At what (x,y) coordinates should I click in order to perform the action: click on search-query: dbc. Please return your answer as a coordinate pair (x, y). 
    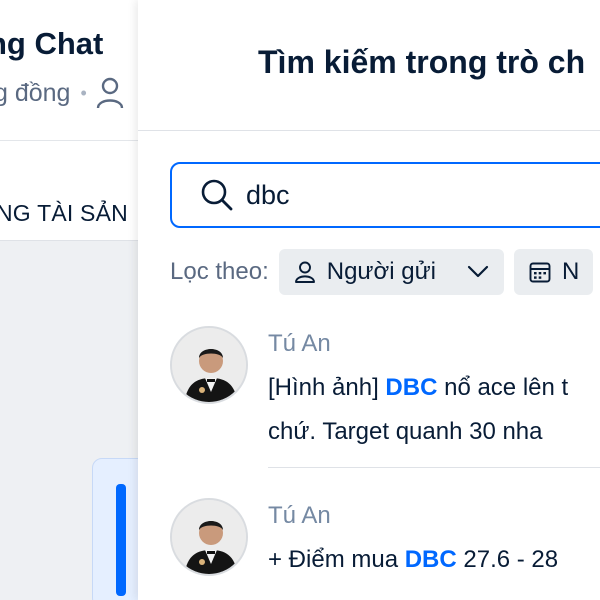
    Looking at the image, I should click on (268, 194).